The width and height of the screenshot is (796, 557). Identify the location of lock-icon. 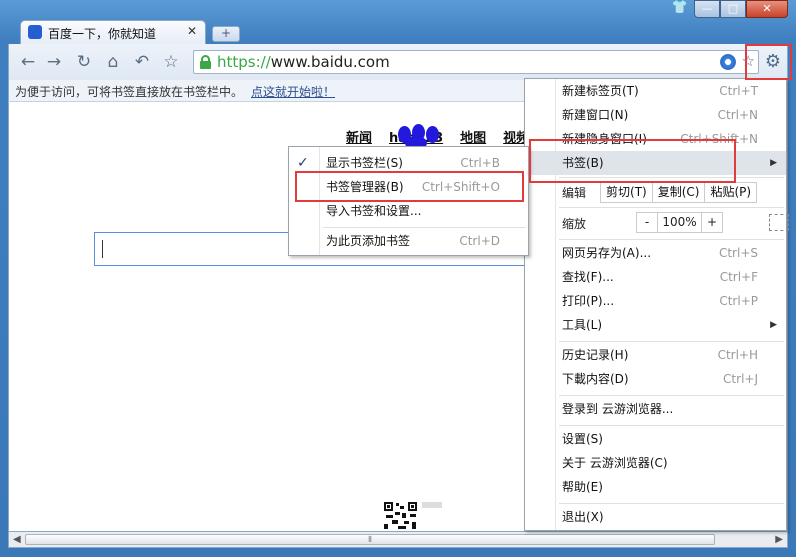
(205, 62).